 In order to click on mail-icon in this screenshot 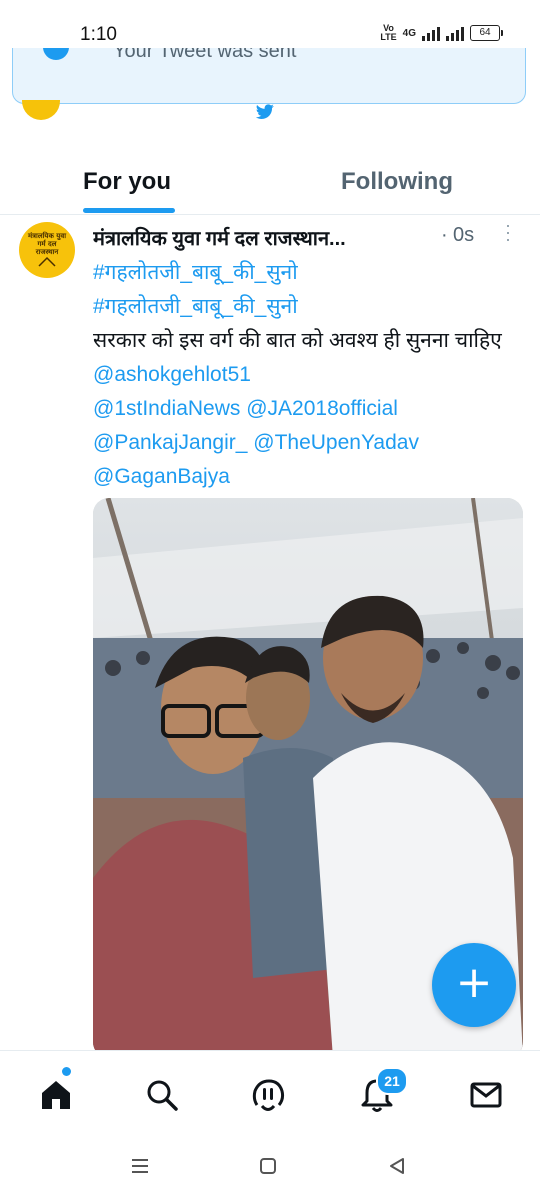, I will do `click(486, 1095)`.